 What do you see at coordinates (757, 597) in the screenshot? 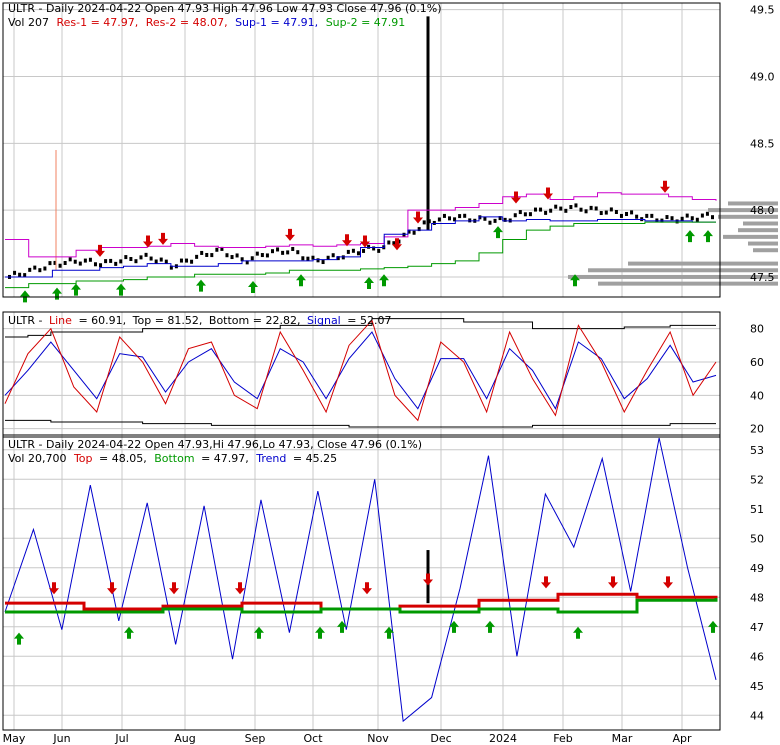
I see `y-tick-label: 48` at bounding box center [757, 597].